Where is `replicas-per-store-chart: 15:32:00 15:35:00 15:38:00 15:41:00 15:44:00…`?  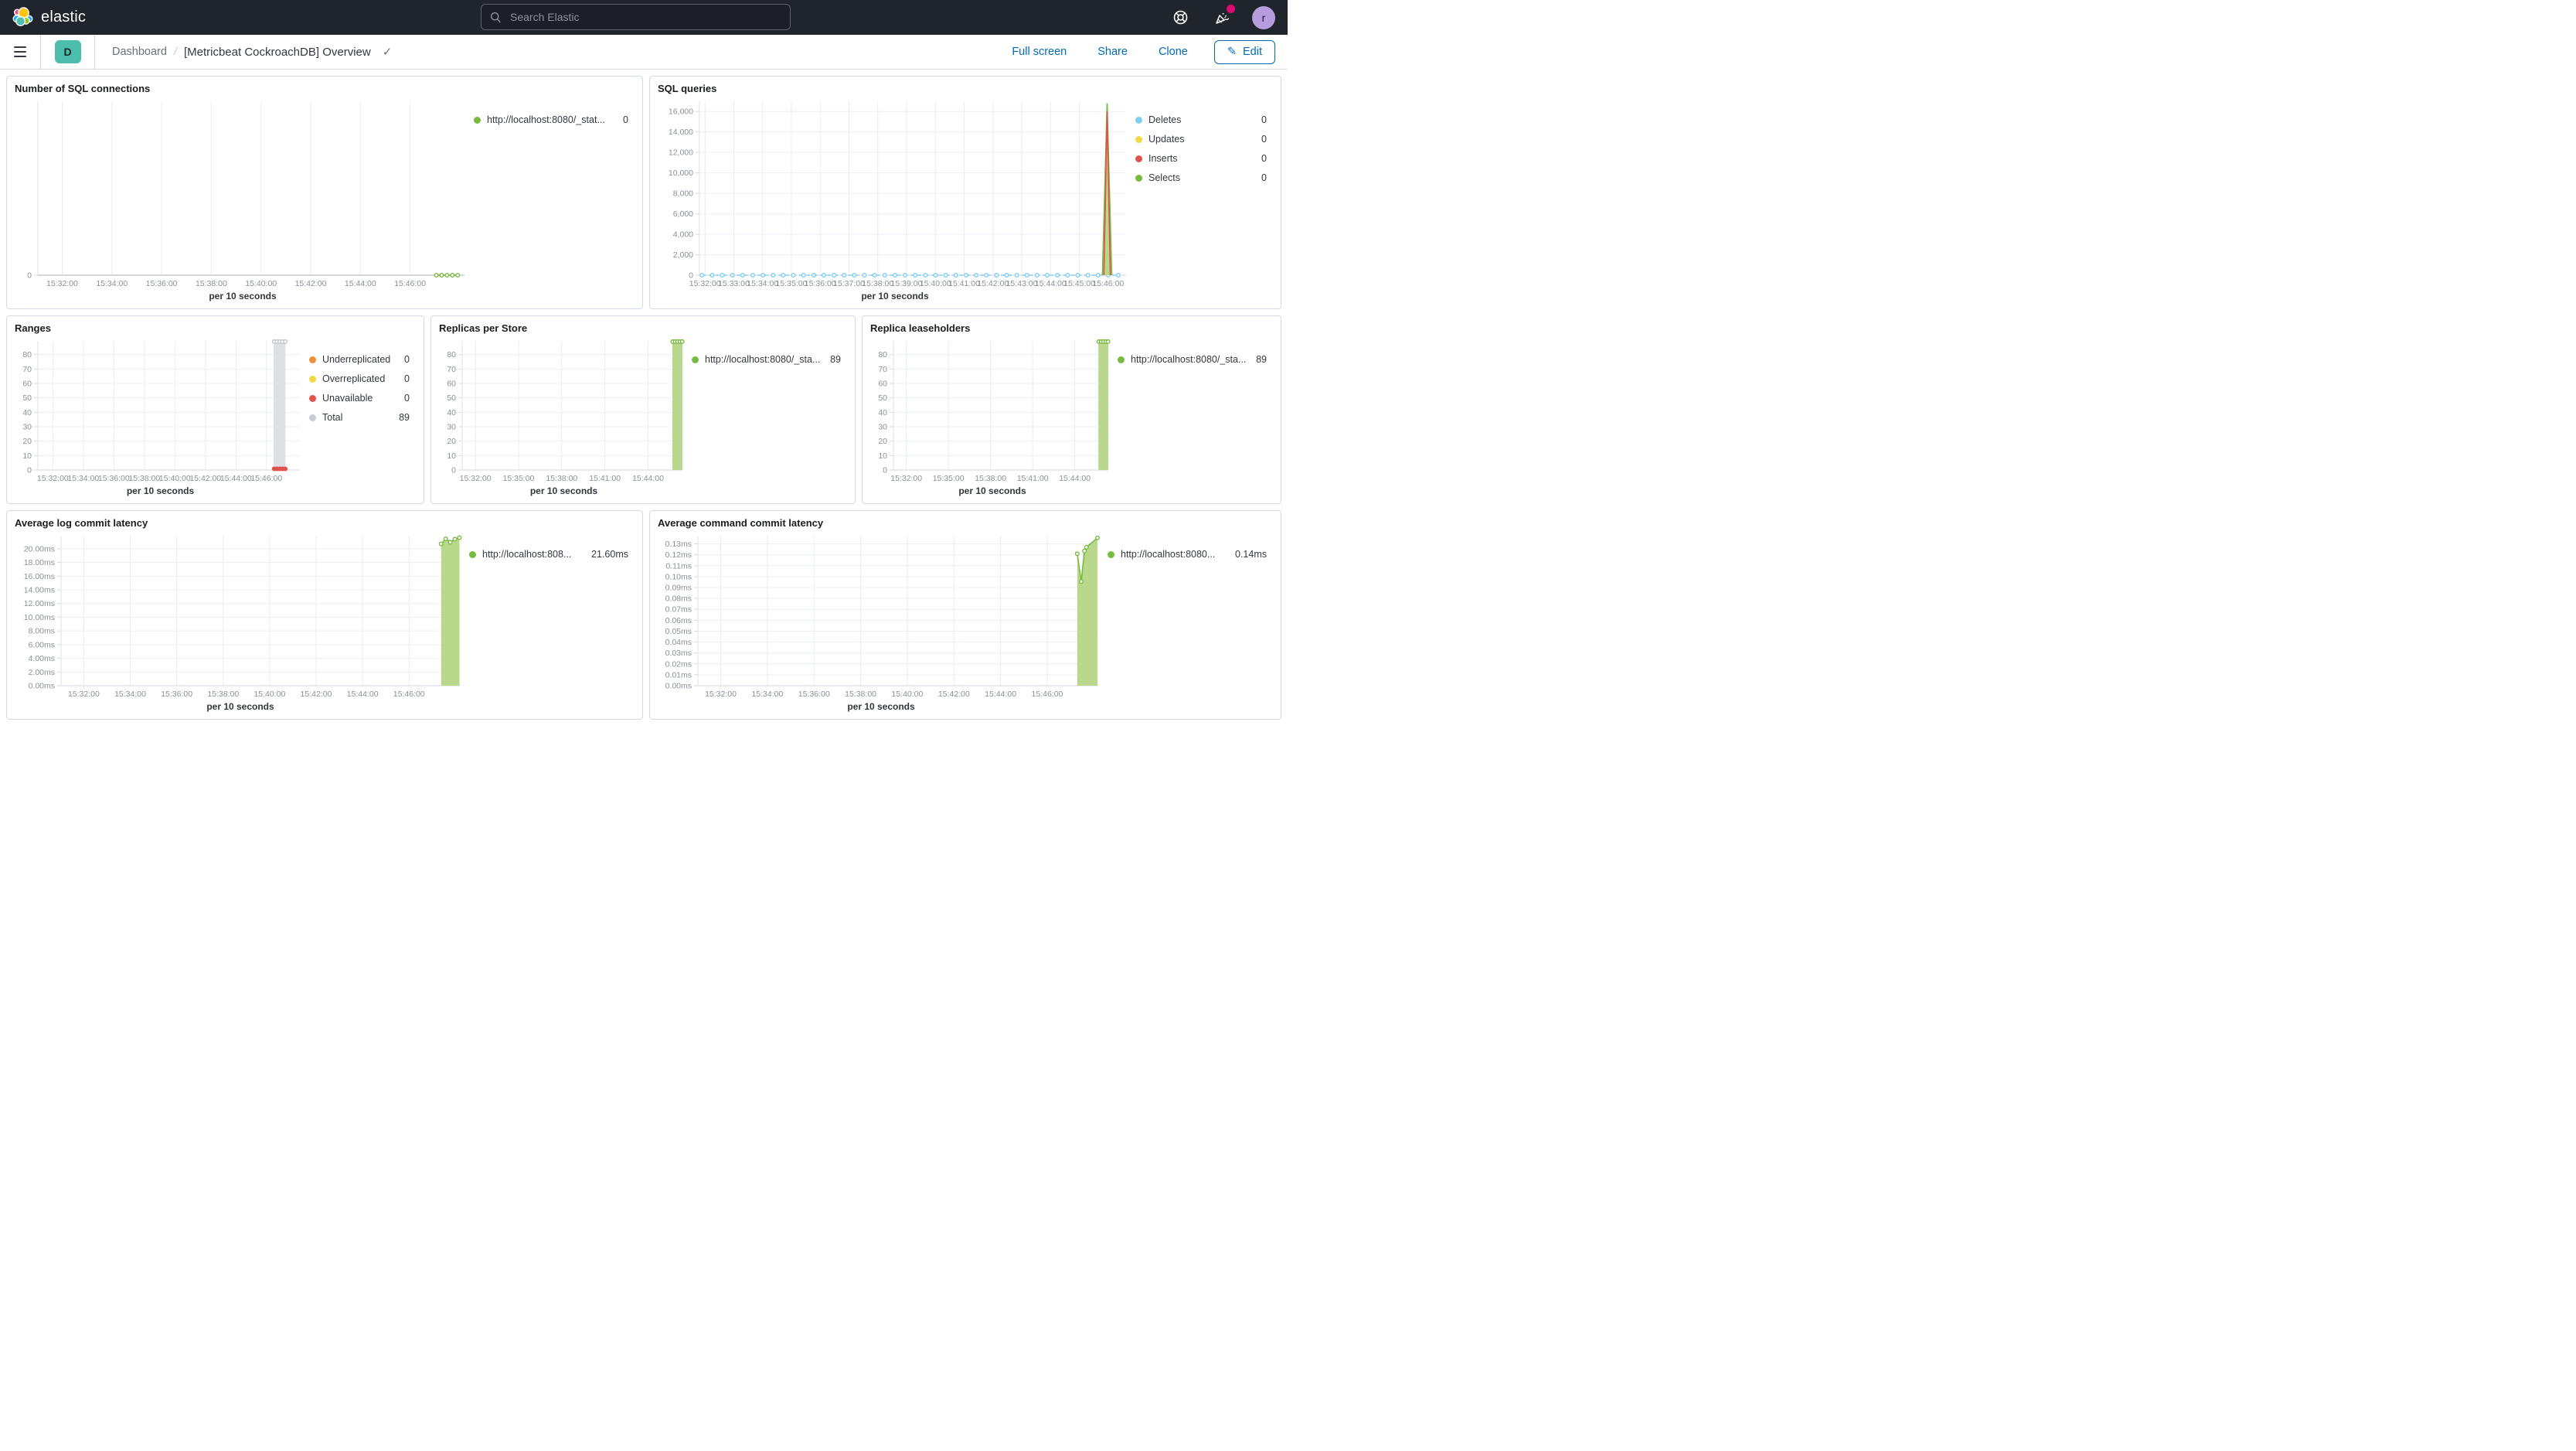
replicas-per-store-chart: 15:32:00 15:35:00 15:38:00 15:41:00 15:44:00… is located at coordinates (564, 410).